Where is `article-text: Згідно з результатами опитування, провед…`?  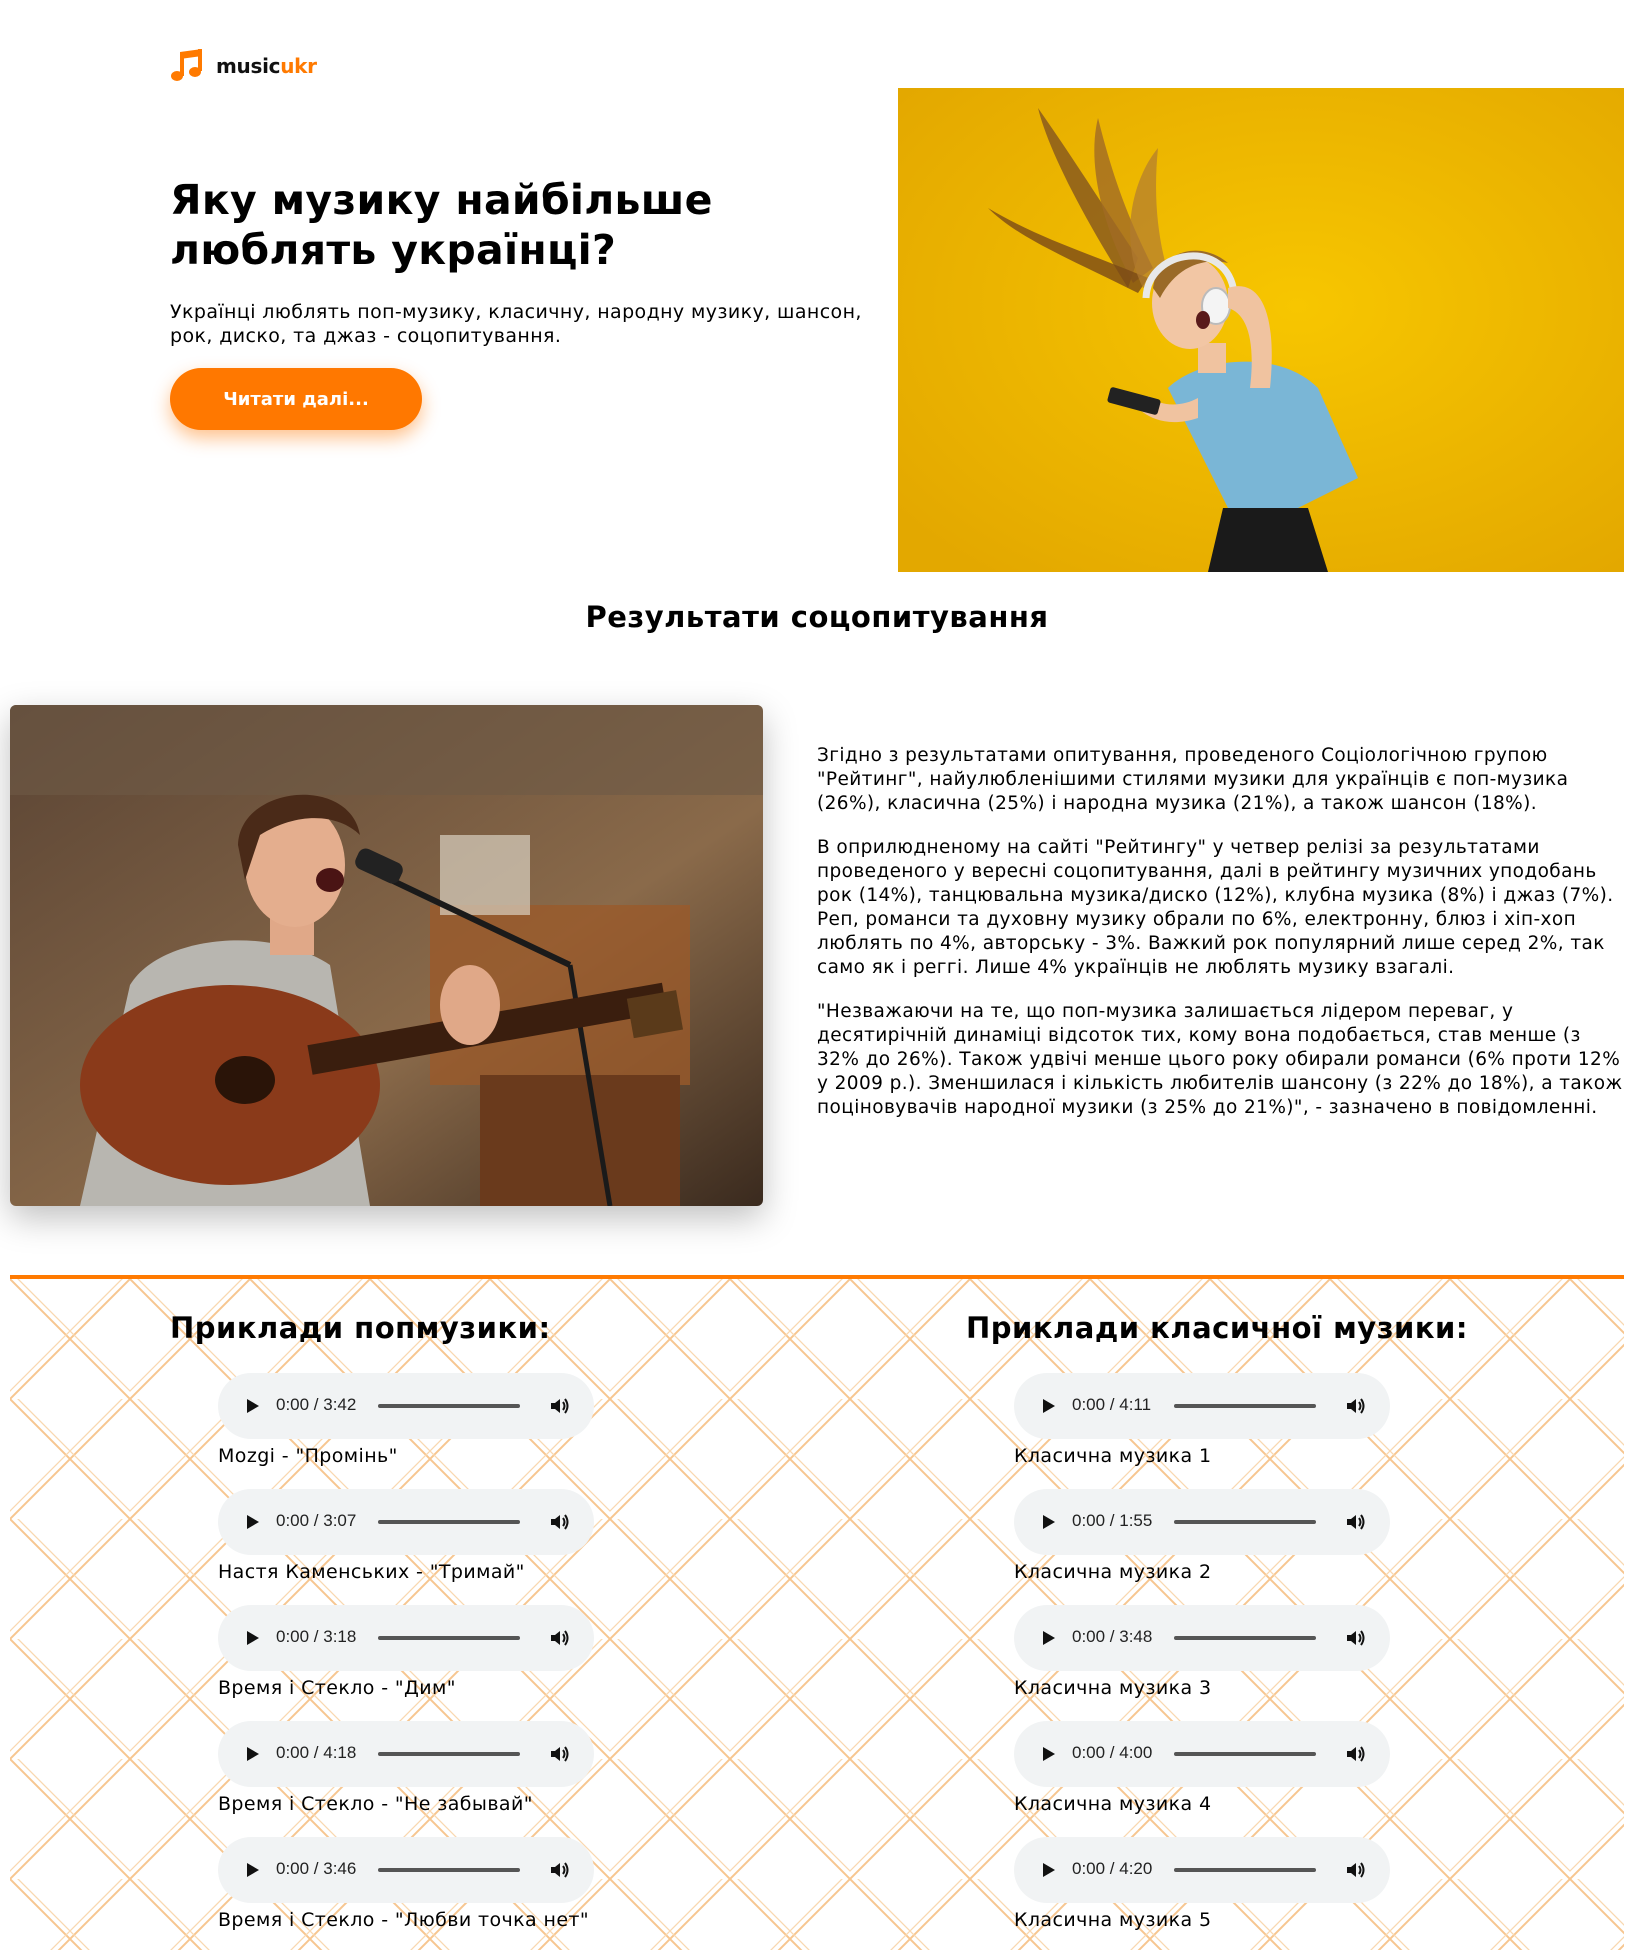 article-text: Згідно з результатами опитування, провед… is located at coordinates (1222, 942).